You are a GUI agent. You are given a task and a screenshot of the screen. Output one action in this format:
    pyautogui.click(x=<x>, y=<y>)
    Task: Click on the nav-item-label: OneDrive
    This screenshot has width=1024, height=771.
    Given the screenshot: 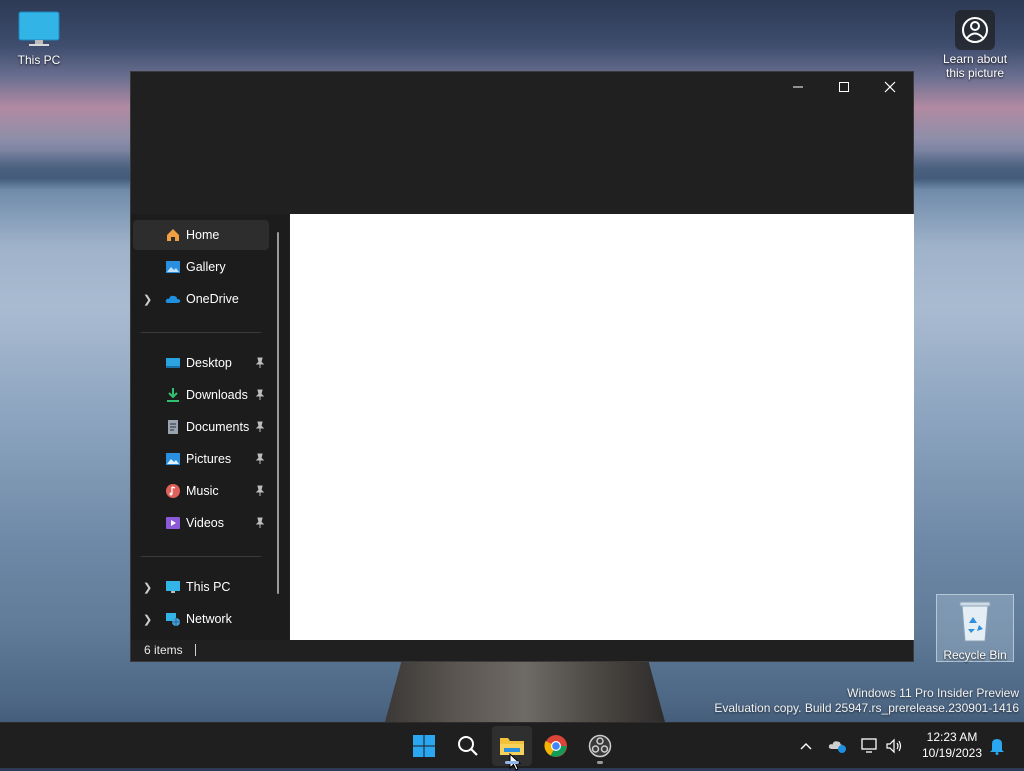 What is the action you would take?
    pyautogui.click(x=212, y=299)
    